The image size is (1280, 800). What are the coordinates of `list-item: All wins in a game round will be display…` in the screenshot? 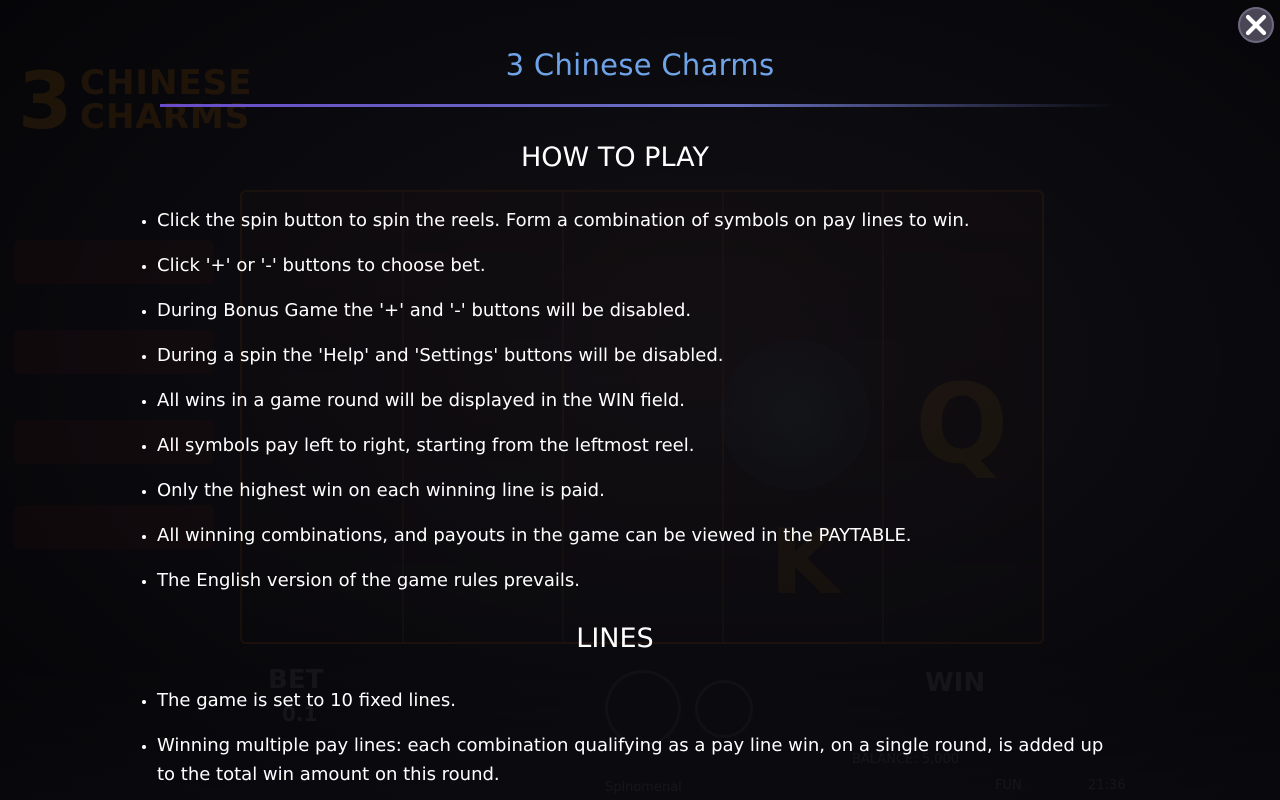 It's located at (632, 400).